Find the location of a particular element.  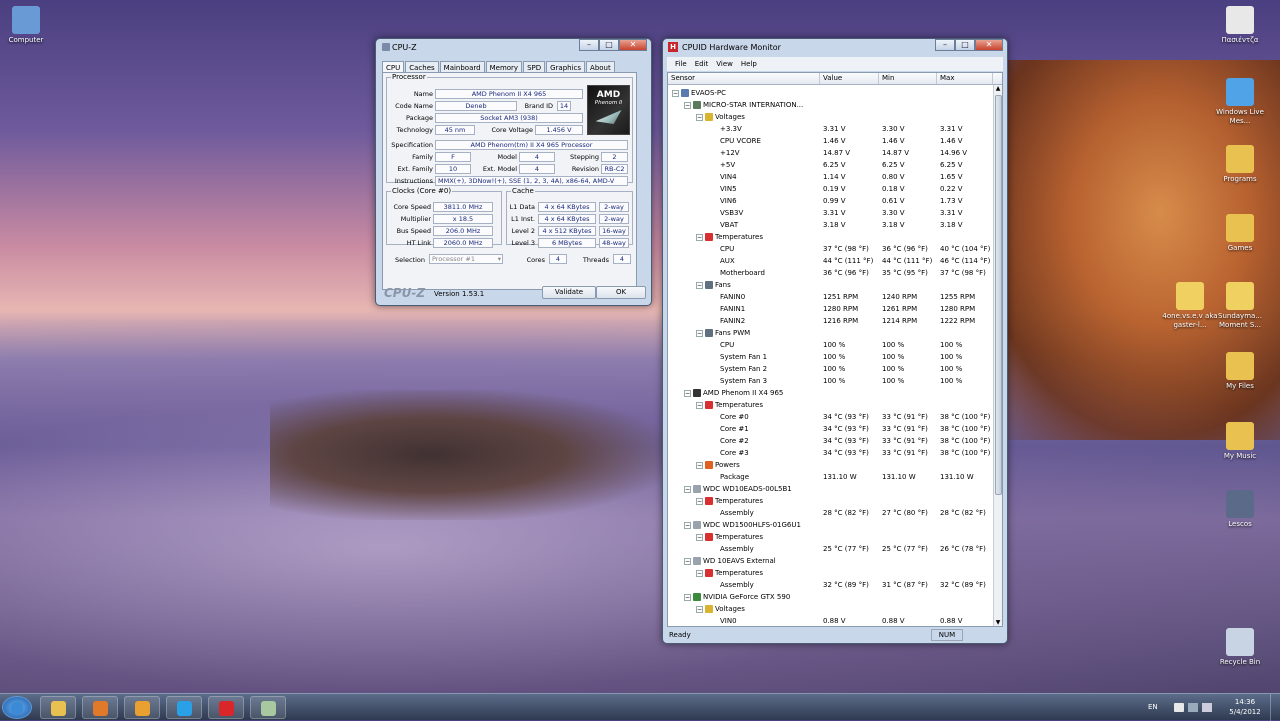

sensor-row: − EVAOS-PC is located at coordinates (835, 93).